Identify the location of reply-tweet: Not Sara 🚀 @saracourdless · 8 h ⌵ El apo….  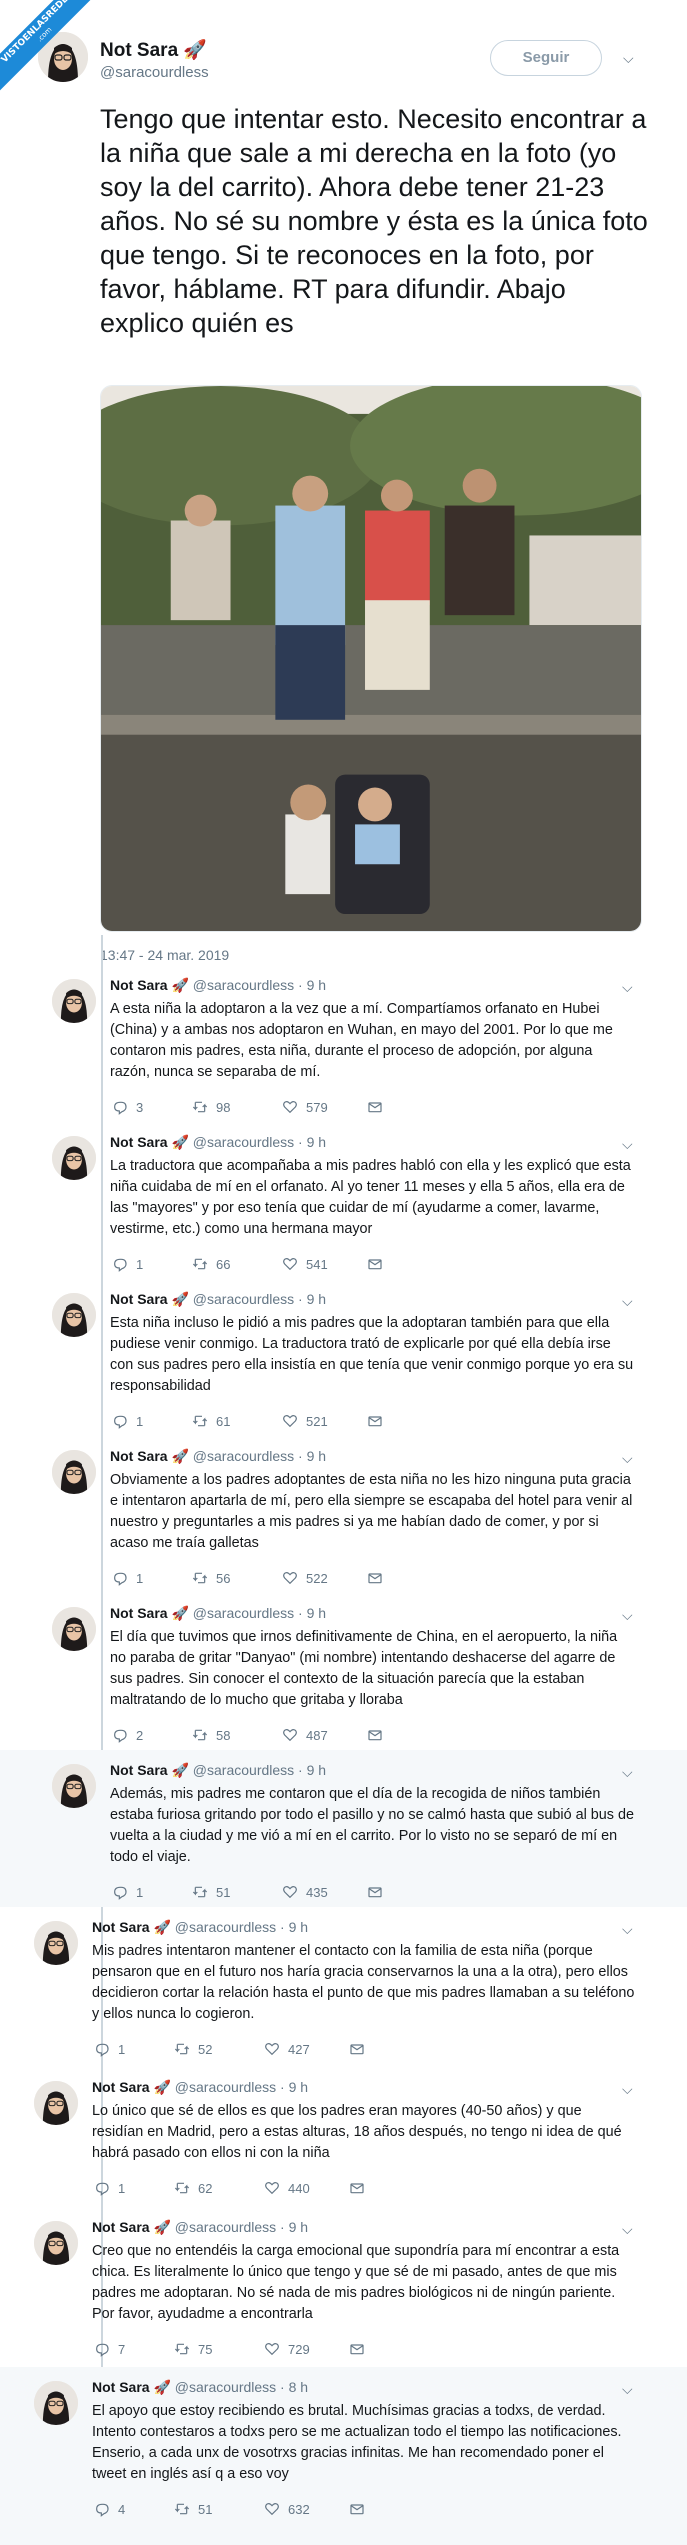
(343, 2456).